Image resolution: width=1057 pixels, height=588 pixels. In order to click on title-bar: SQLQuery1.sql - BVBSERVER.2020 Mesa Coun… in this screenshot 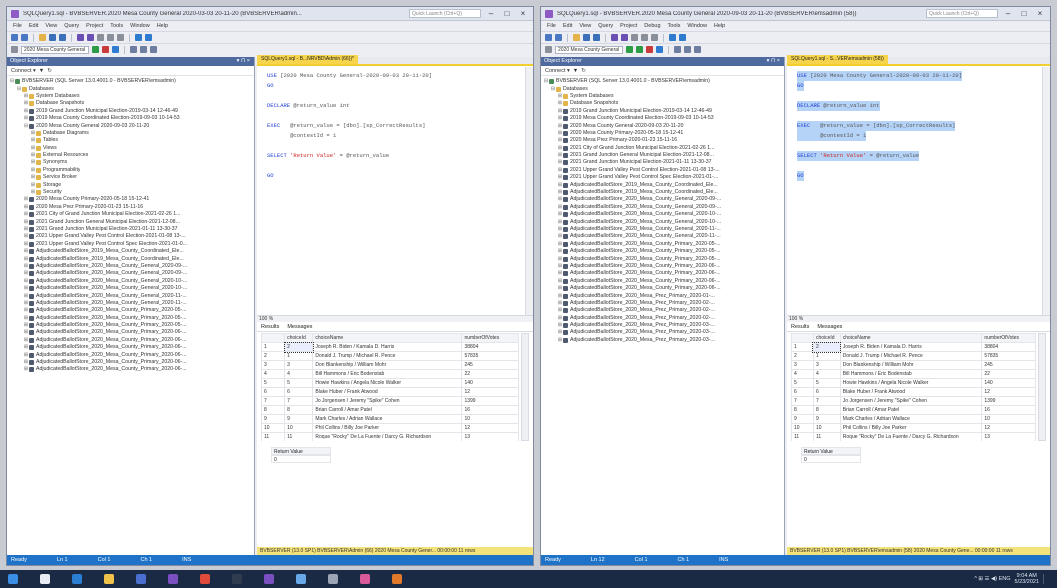, I will do `click(270, 14)`.